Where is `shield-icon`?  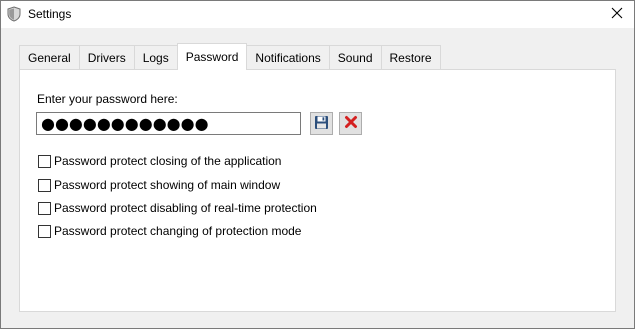
shield-icon is located at coordinates (14, 14).